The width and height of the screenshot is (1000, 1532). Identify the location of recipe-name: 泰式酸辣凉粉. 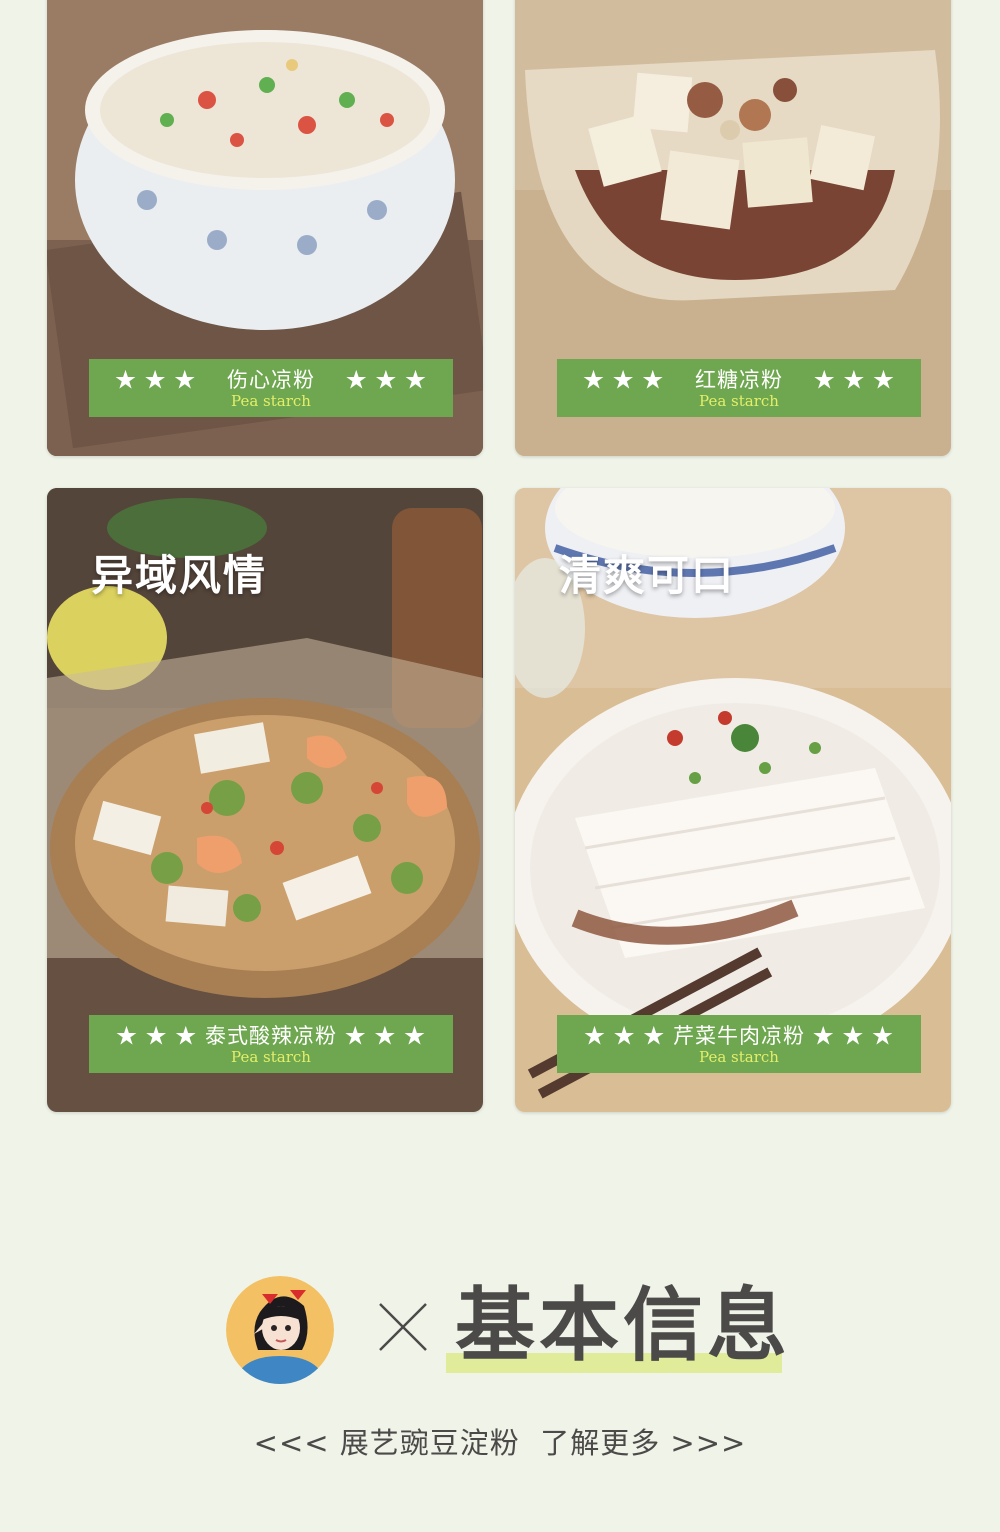
(271, 1036).